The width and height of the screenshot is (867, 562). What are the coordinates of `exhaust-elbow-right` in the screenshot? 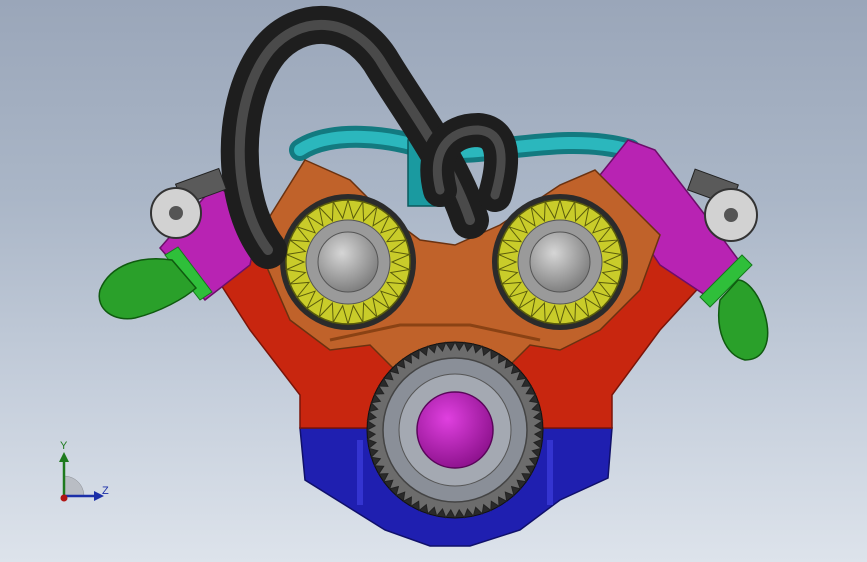 It's located at (743, 320).